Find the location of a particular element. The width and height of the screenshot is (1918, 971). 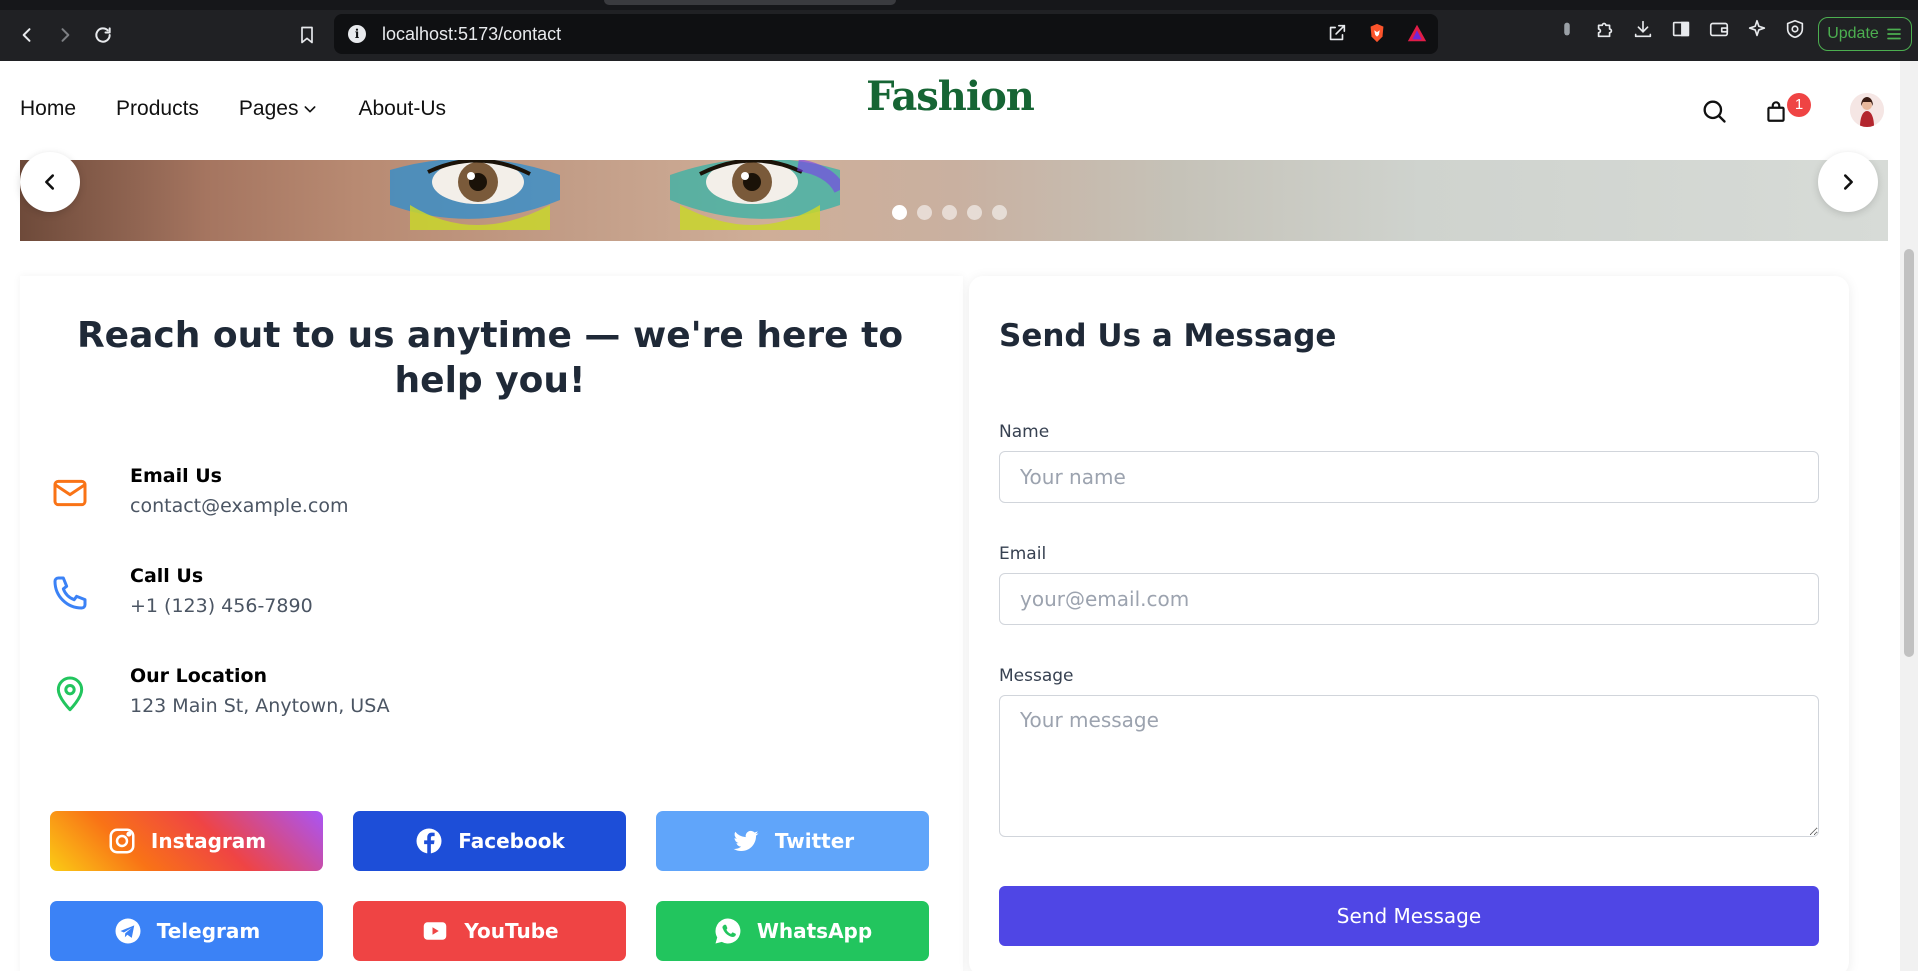

nav-products: Products is located at coordinates (157, 109).